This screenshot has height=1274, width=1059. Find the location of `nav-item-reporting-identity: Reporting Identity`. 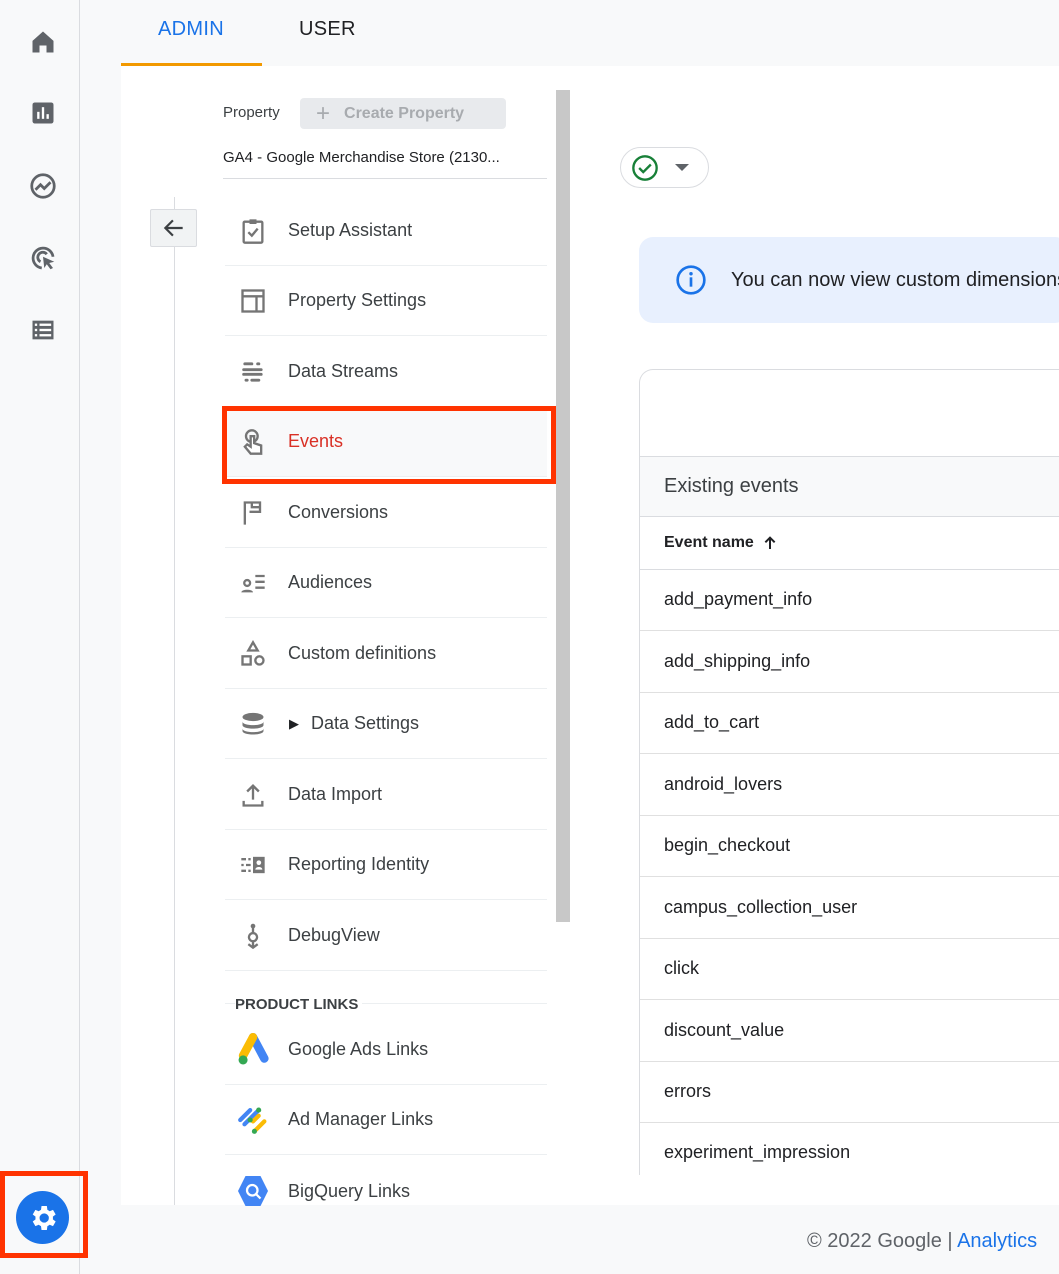

nav-item-reporting-identity: Reporting Identity is located at coordinates (386, 865).